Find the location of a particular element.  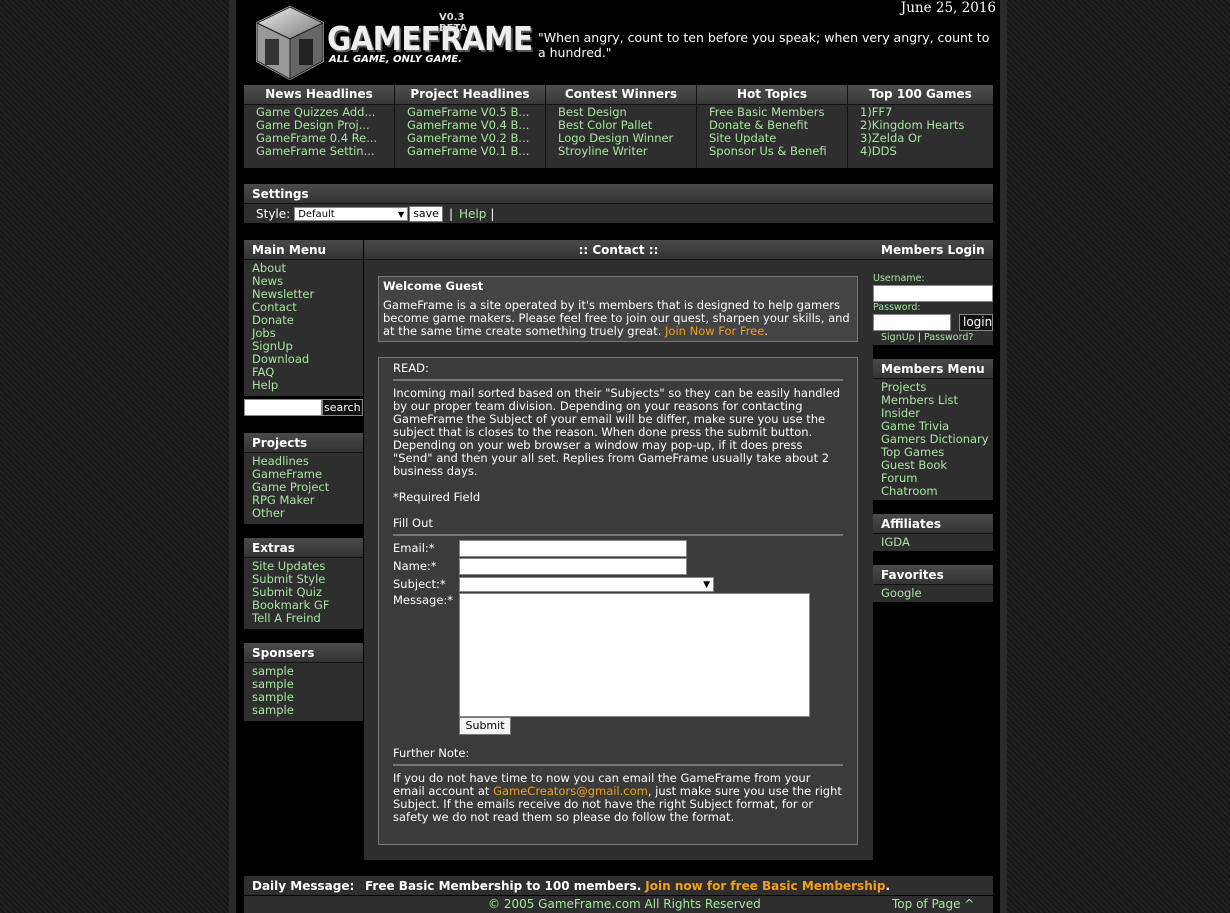

required-note: *Required Field is located at coordinates (437, 497).